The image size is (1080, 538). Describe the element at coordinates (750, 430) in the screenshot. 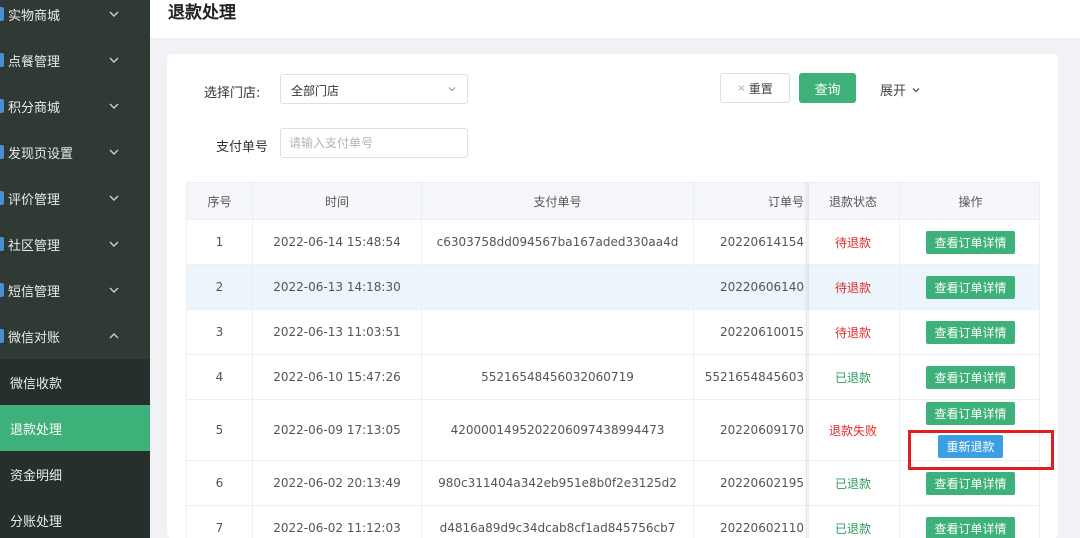

I see `row-order-no: 20220609170` at that location.